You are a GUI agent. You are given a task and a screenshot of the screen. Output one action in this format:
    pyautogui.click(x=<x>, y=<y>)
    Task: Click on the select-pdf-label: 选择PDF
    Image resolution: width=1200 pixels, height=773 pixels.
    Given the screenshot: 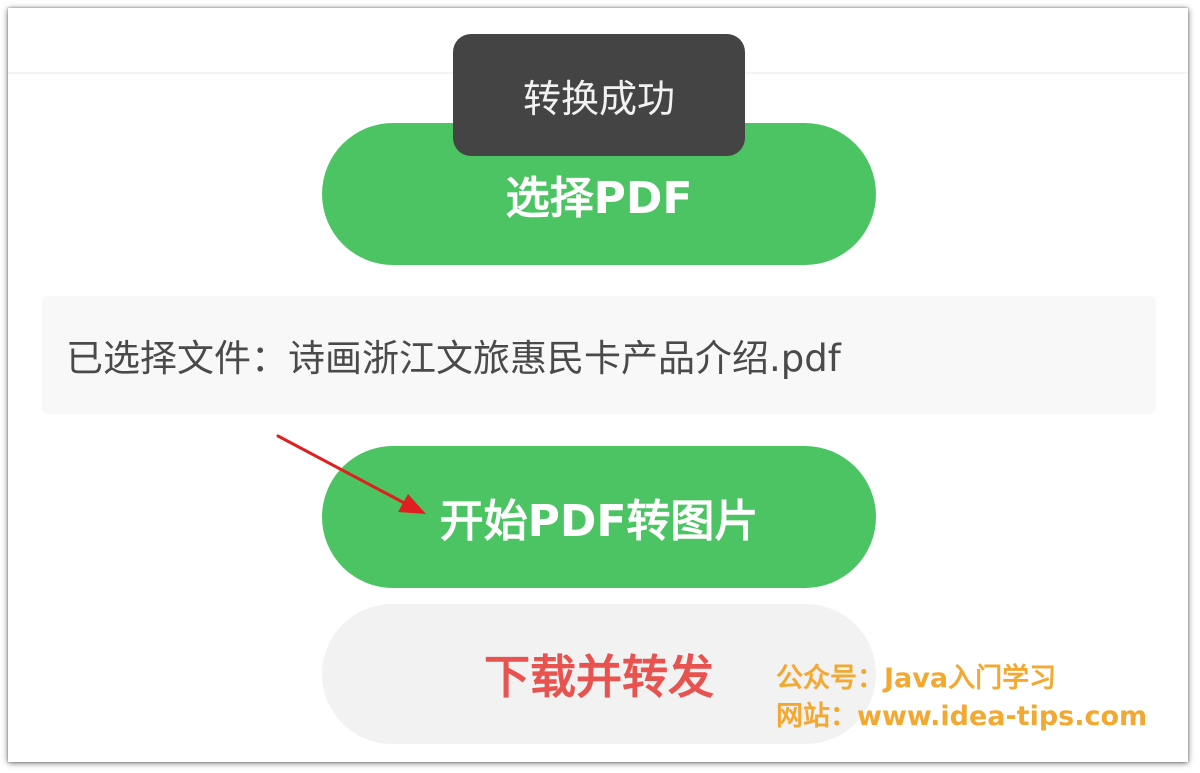 What is the action you would take?
    pyautogui.click(x=599, y=198)
    